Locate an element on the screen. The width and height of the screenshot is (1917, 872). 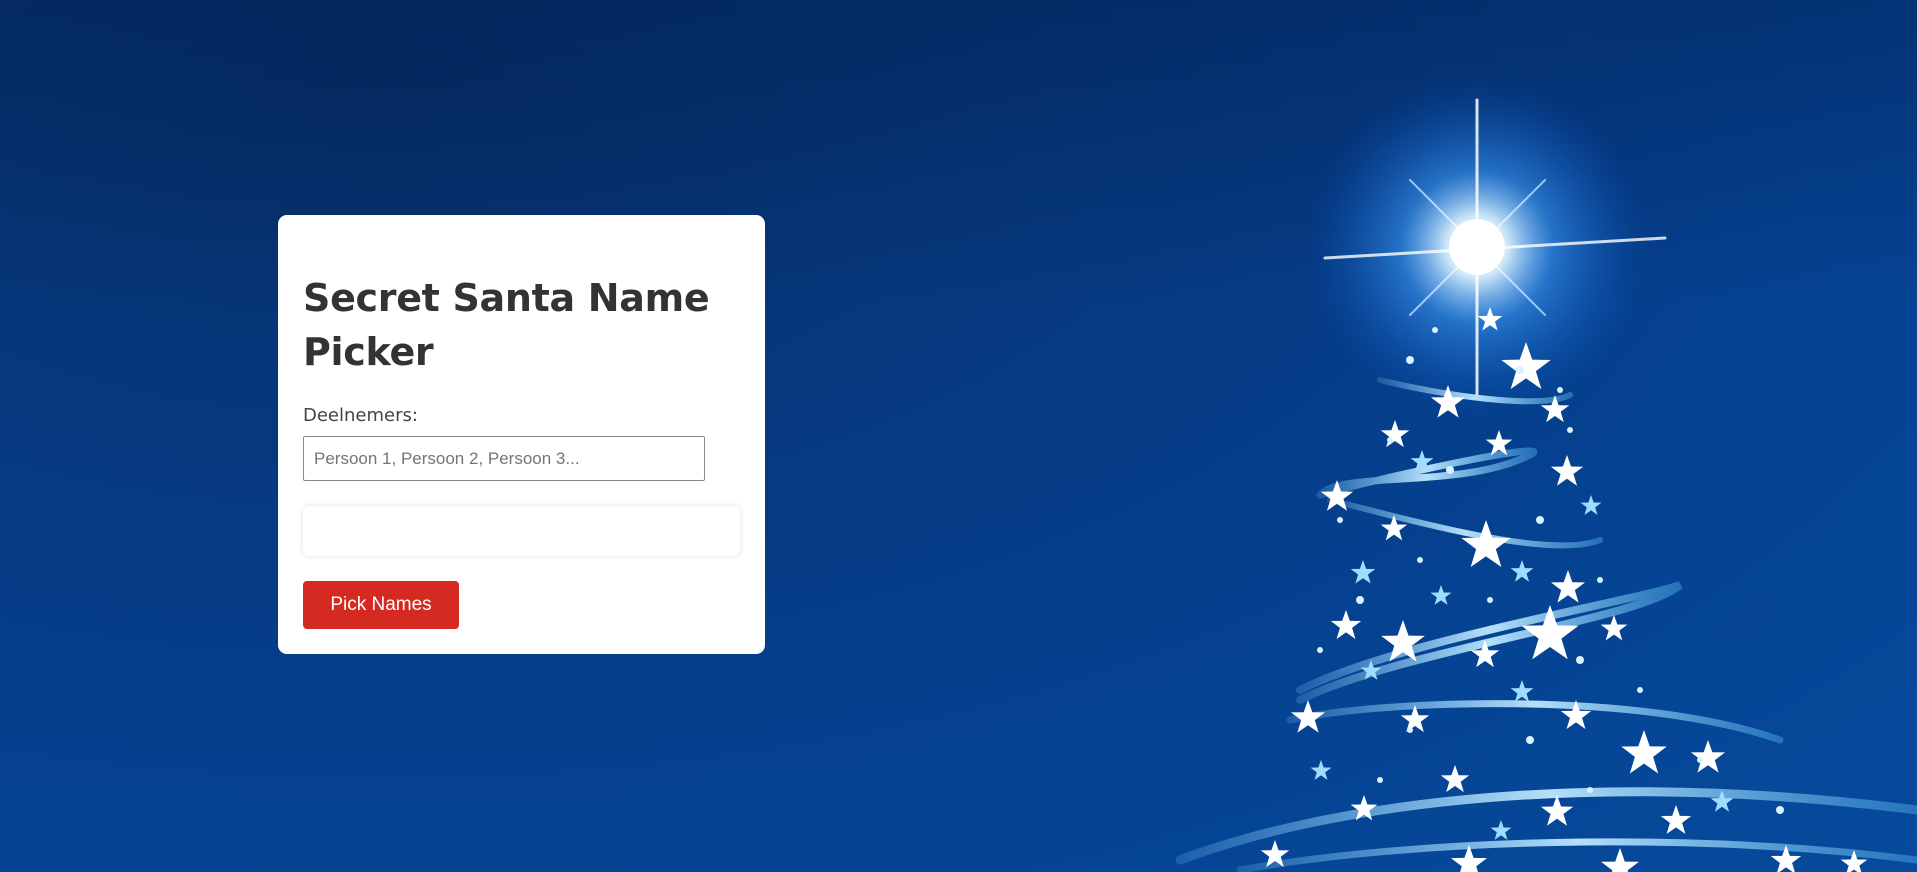
participants-label: Deelnemers: is located at coordinates (360, 415).